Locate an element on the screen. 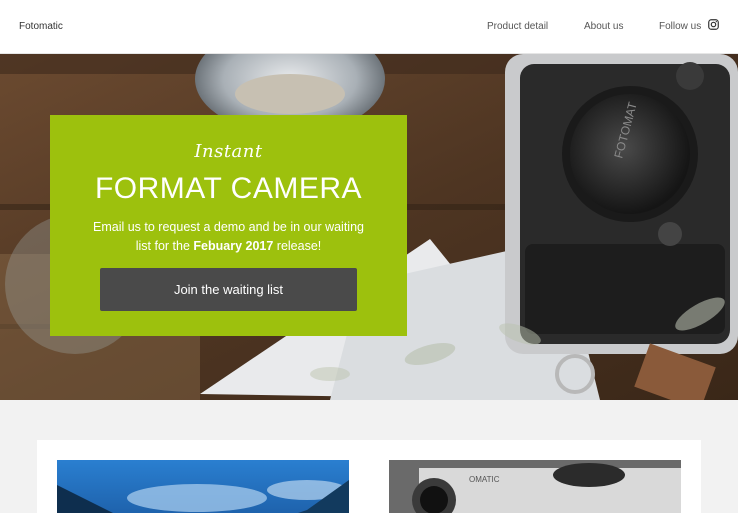  camera-photo: OMATIC is located at coordinates (535, 486).